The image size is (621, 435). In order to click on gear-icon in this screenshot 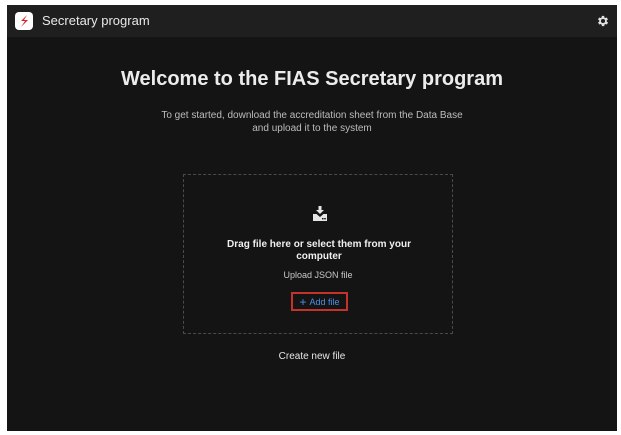, I will do `click(603, 21)`.